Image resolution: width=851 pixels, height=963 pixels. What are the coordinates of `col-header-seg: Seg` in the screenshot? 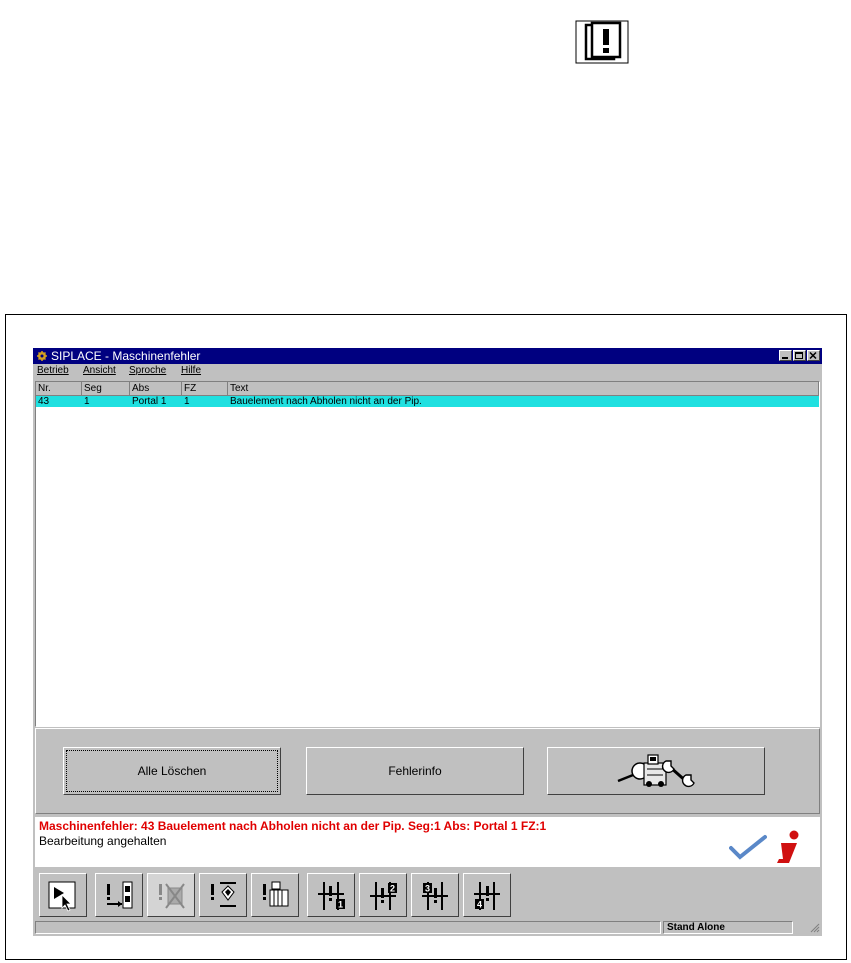 It's located at (106, 389).